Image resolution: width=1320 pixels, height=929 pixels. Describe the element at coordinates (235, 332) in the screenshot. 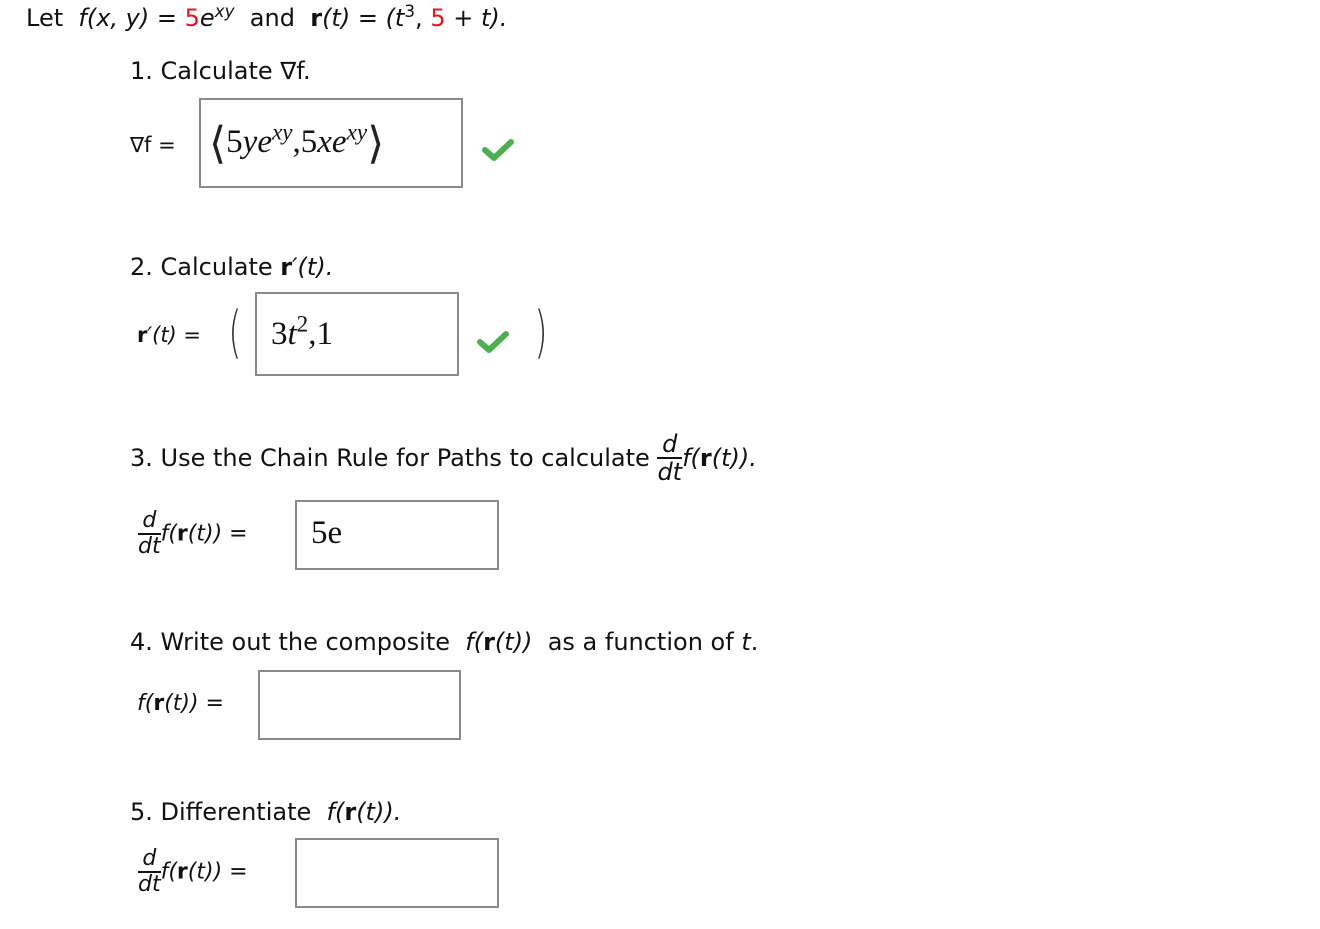

I see `q2-open-paren: (` at that location.